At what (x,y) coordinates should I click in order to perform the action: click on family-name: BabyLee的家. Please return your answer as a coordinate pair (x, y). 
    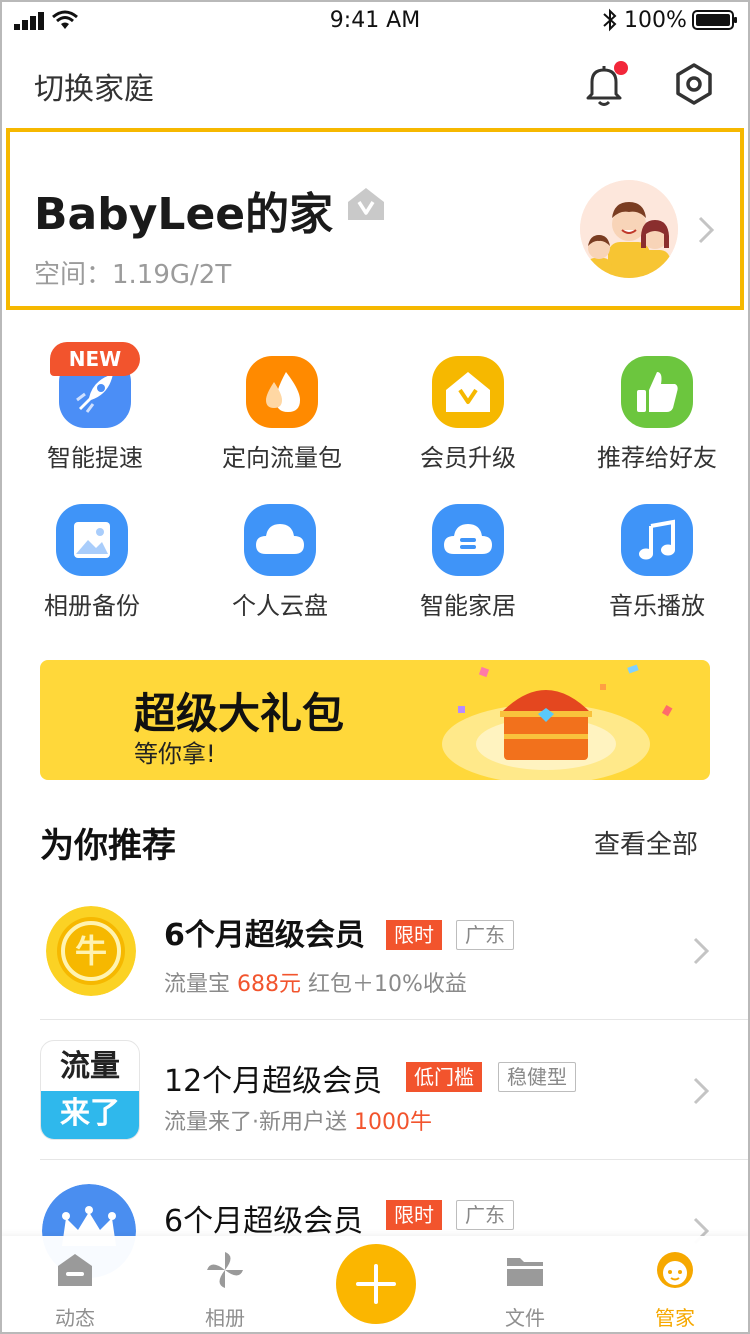
    Looking at the image, I should click on (184, 214).